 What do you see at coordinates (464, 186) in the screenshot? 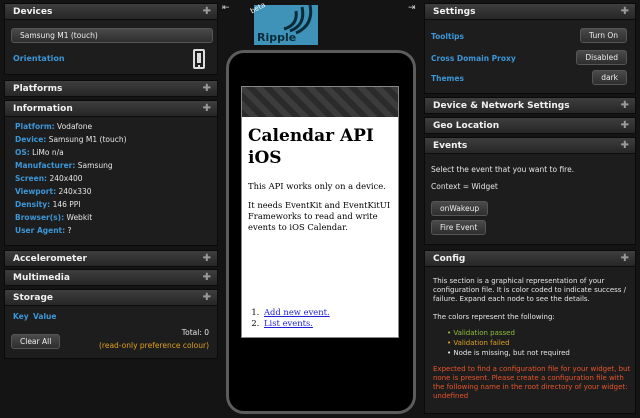
I see `events-context: Context = Widget` at bounding box center [464, 186].